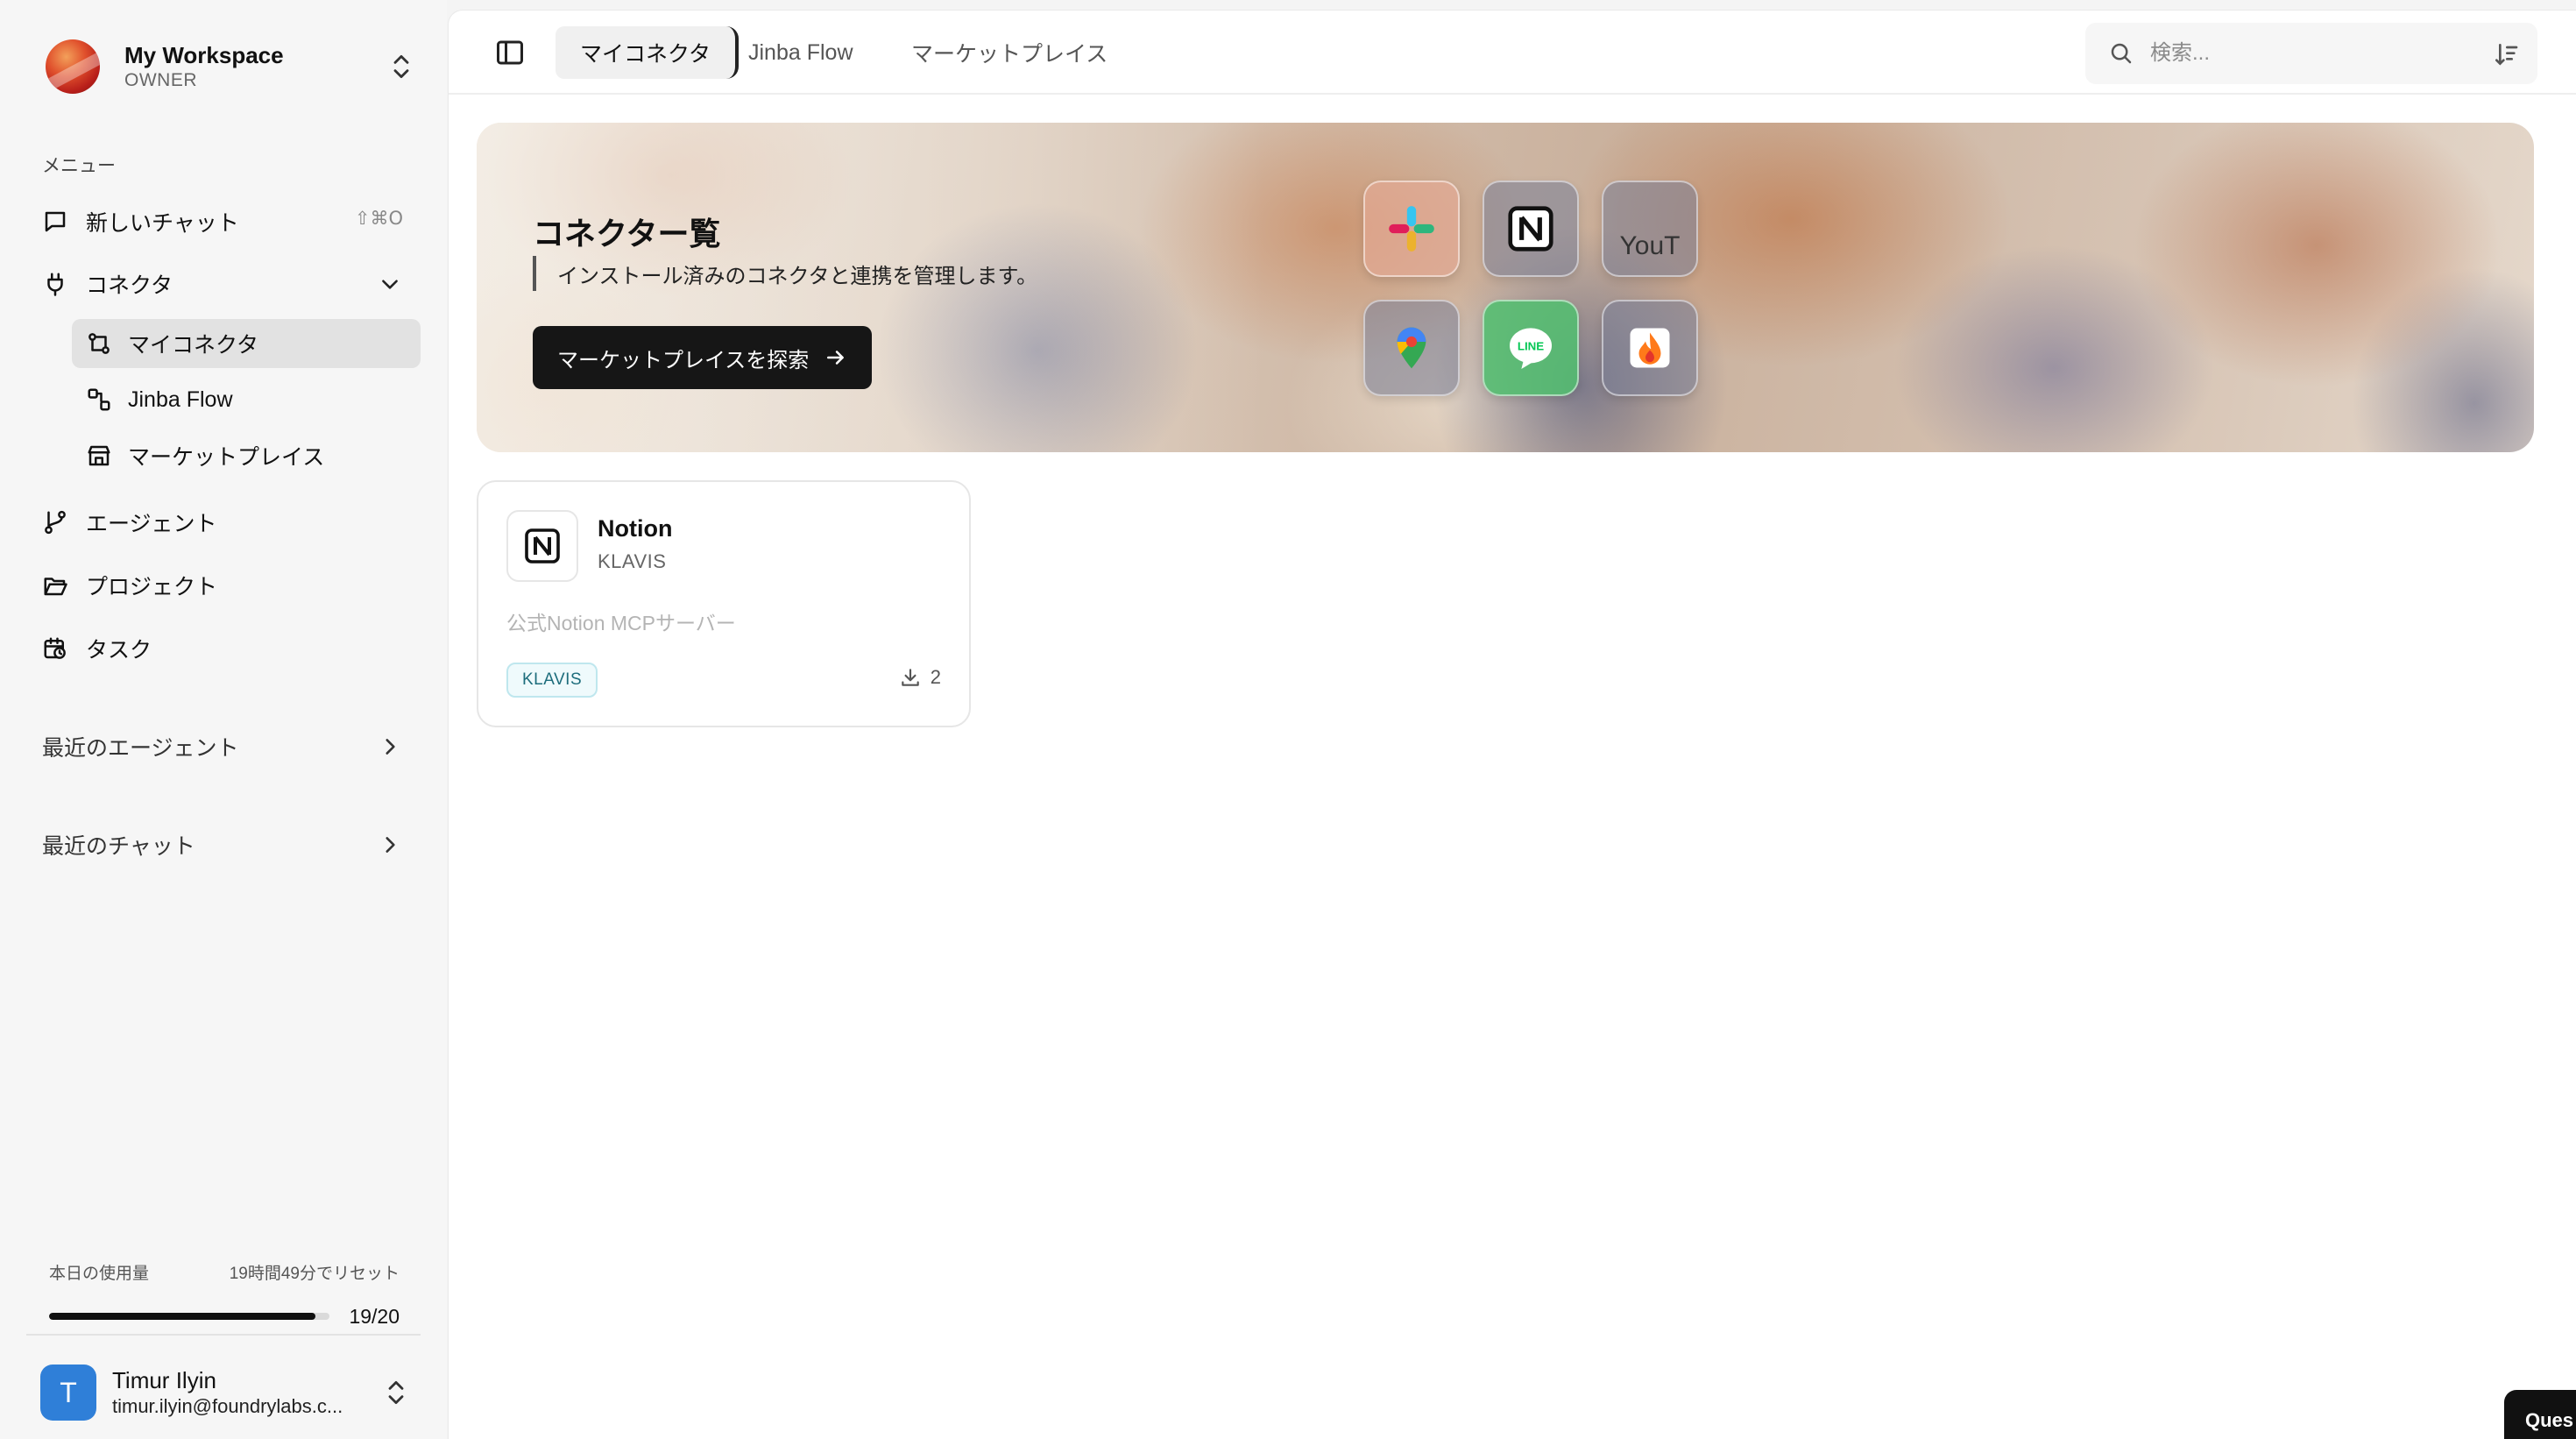 The width and height of the screenshot is (2576, 1439). Describe the element at coordinates (510, 53) in the screenshot. I see `sidebar-toggle-icon` at that location.